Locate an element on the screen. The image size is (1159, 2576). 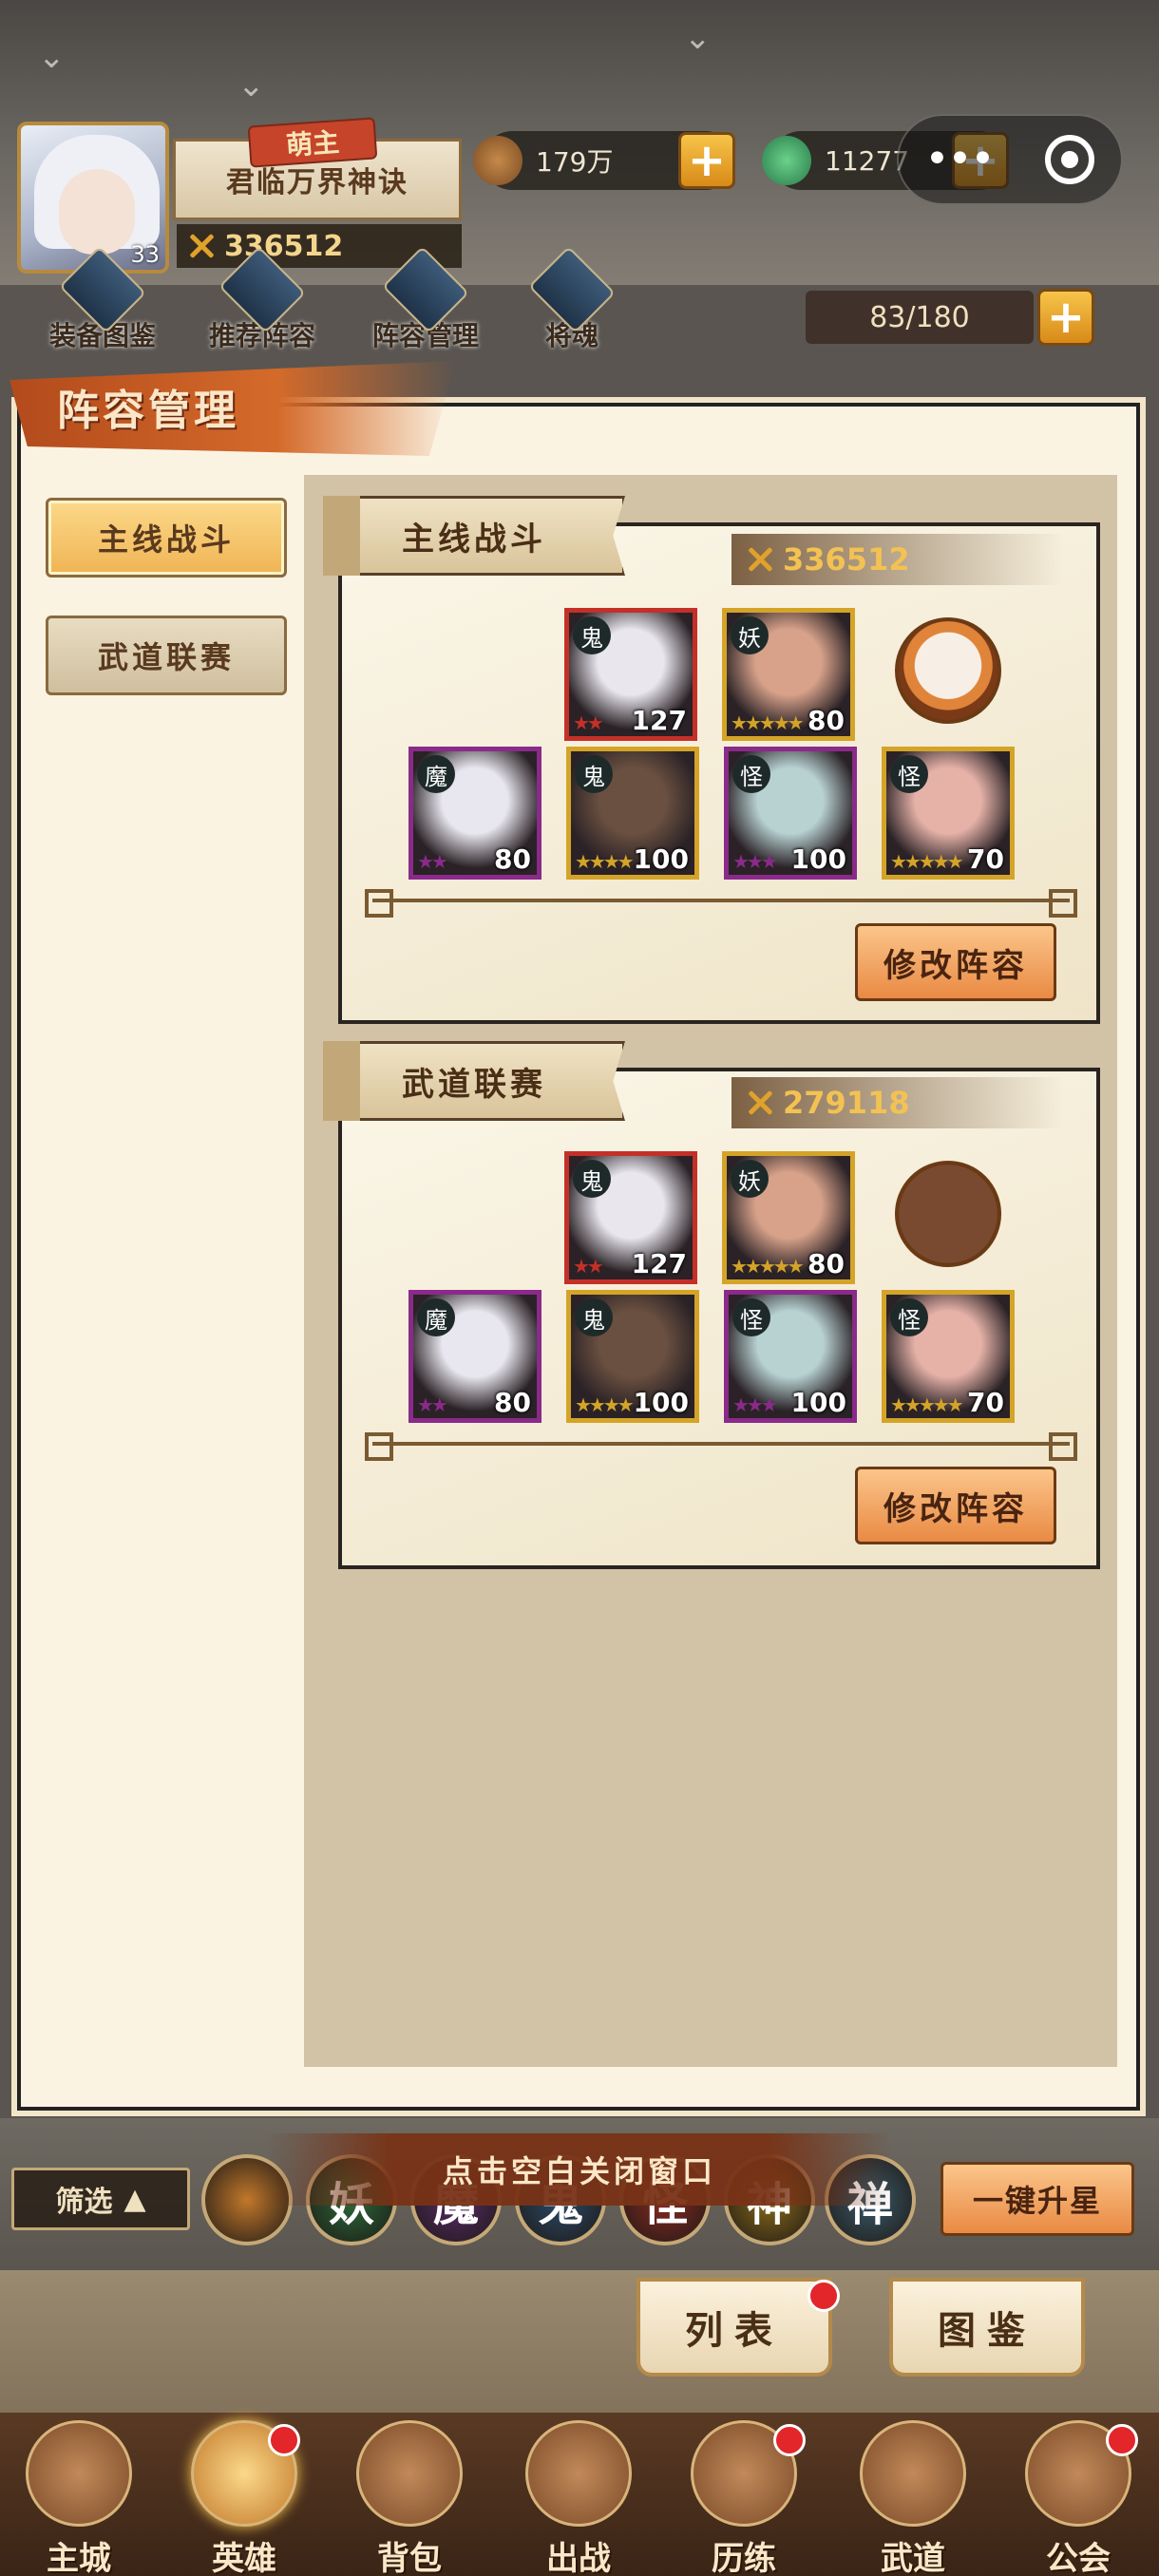
filter-button: 筛选 ▲ is located at coordinates (100, 2199).